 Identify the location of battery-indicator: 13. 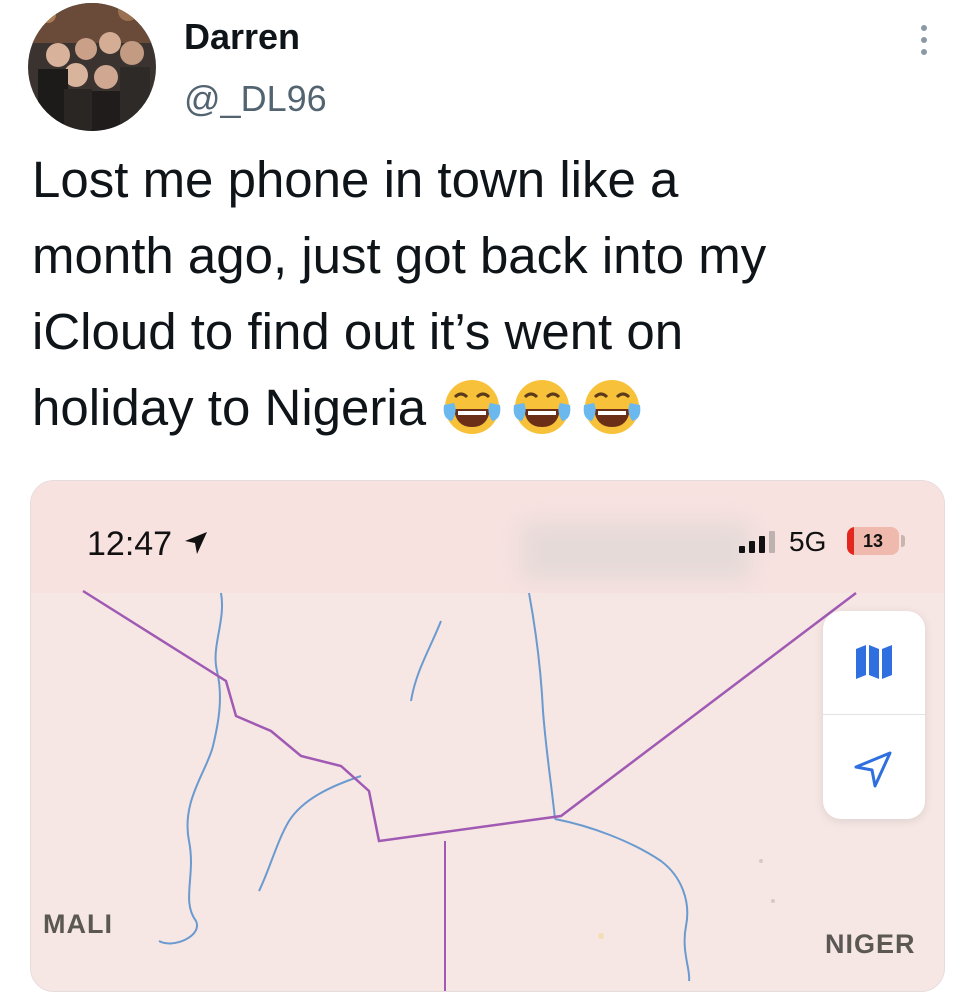
(873, 541).